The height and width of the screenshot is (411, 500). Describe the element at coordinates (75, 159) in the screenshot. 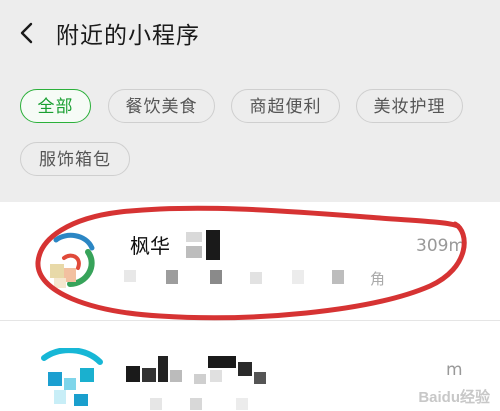

I see `filter-chip-apparel: 服饰箱包` at that location.